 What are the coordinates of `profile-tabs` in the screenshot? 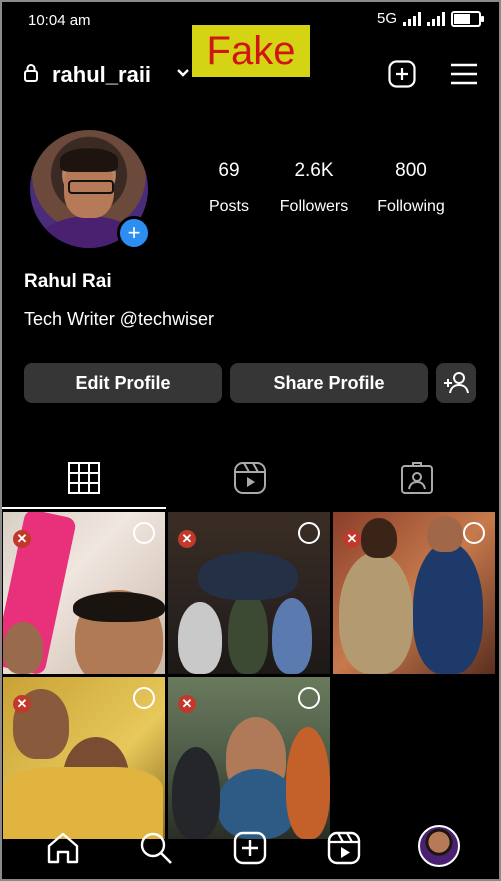 It's located at (248, 482).